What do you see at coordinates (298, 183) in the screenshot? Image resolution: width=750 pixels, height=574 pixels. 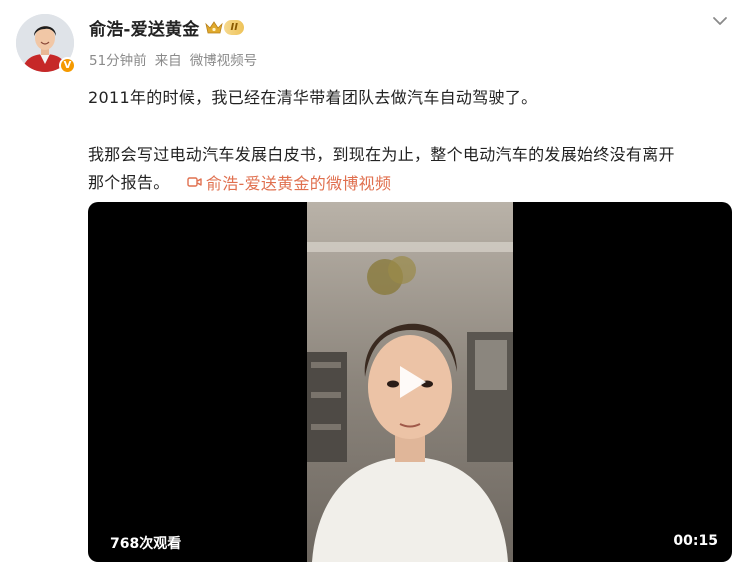 I see `video-link-label: 俞浩-爱送黄金的微博视频` at bounding box center [298, 183].